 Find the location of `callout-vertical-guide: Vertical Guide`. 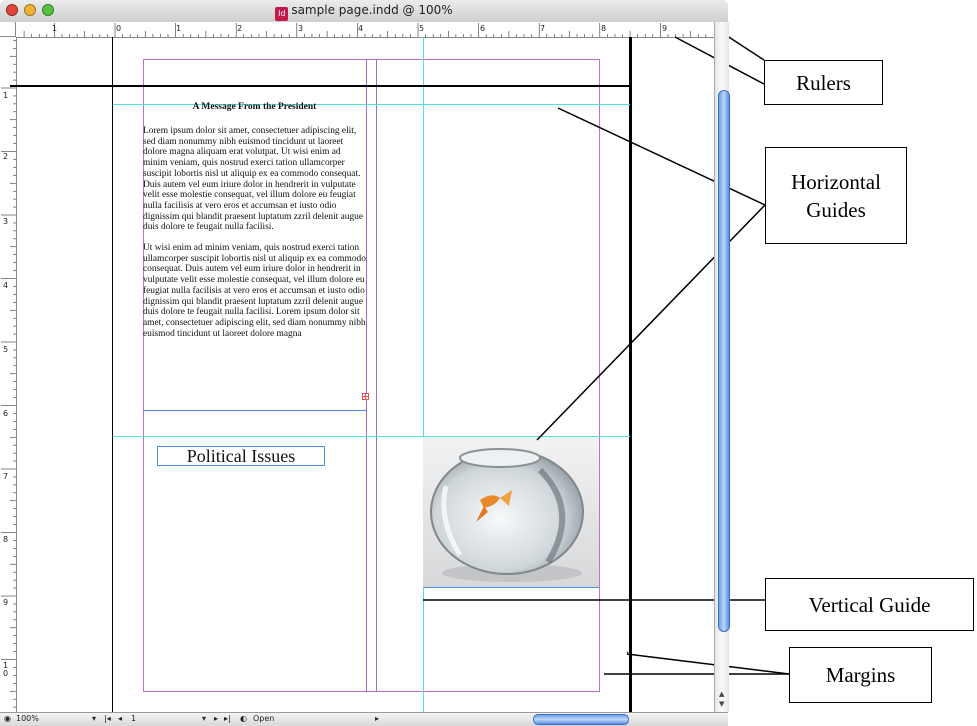

callout-vertical-guide: Vertical Guide is located at coordinates (869, 604).